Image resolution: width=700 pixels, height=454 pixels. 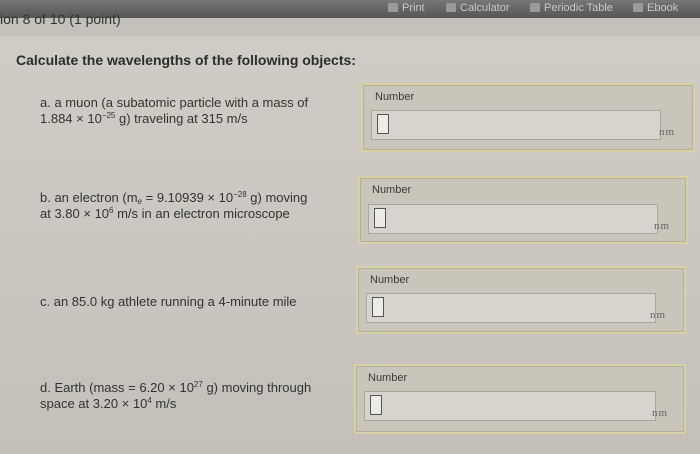 What do you see at coordinates (667, 132) in the screenshot?
I see `part-a-unit: nm` at bounding box center [667, 132].